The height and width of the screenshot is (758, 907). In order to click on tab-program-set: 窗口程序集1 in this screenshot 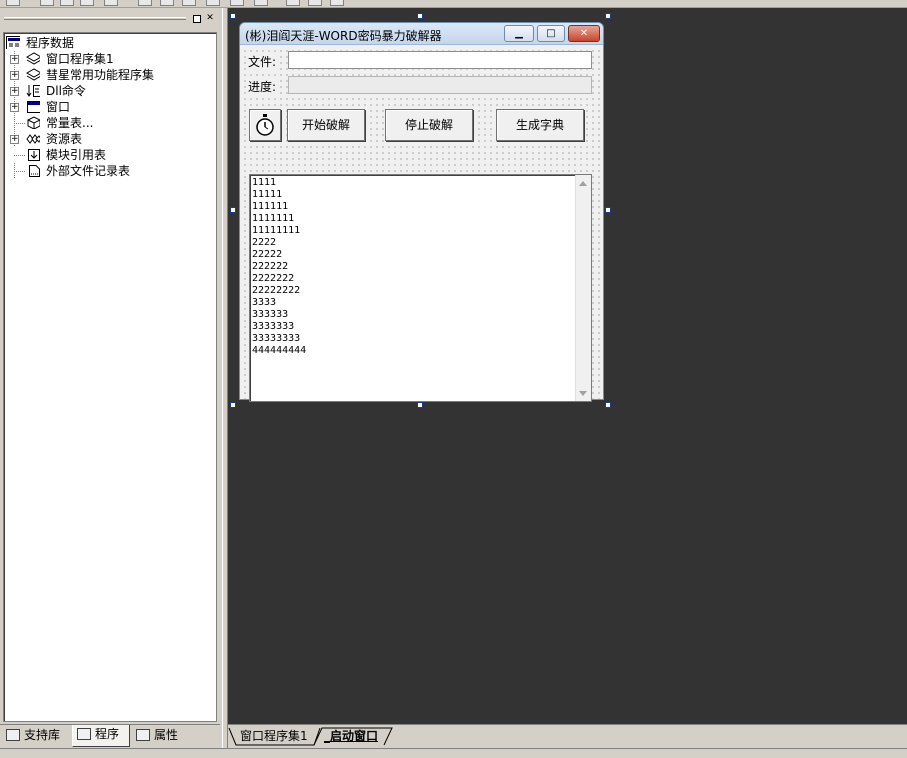, I will do `click(274, 736)`.